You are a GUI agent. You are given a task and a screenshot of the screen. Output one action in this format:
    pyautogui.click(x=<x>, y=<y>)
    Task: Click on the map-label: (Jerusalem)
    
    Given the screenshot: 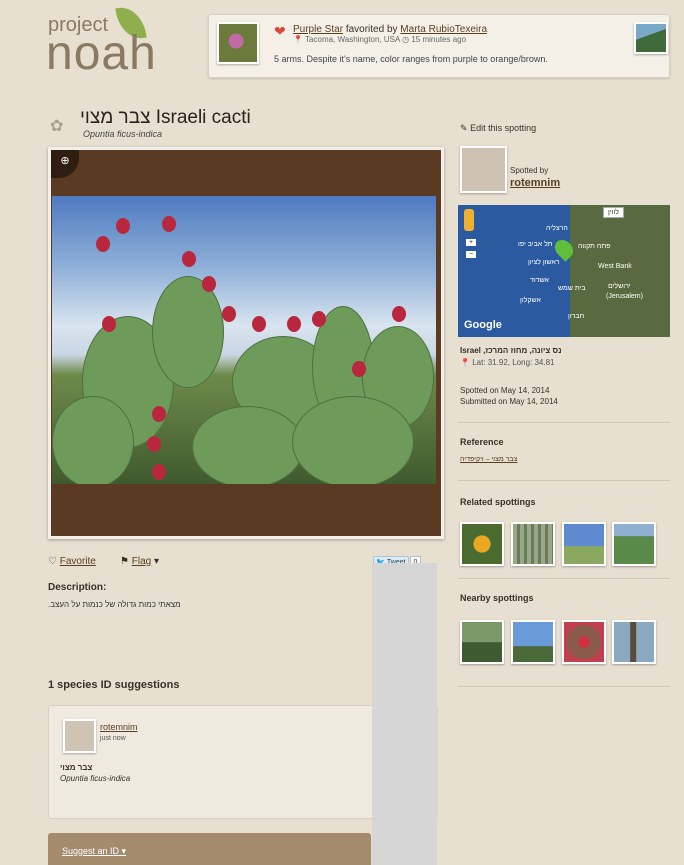 What is the action you would take?
    pyautogui.click(x=624, y=296)
    